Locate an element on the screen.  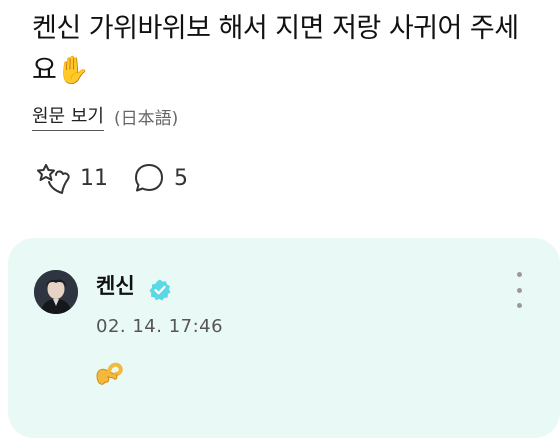
post-text: 켄신 가위바위보 해서 지면 저랑 사귀어 주세요✋ is located at coordinates (275, 49).